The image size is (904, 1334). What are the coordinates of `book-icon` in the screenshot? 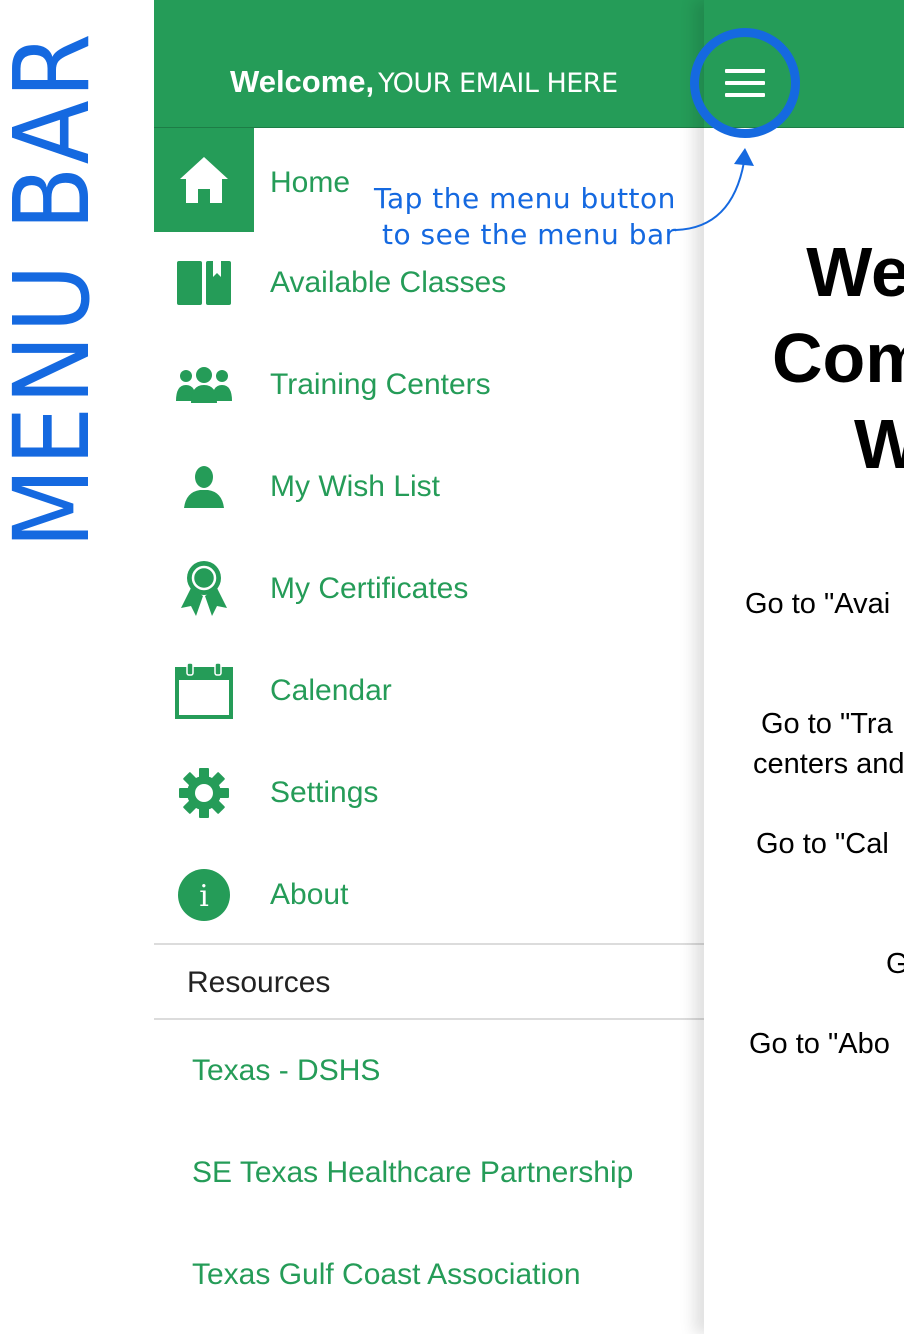 It's located at (204, 283).